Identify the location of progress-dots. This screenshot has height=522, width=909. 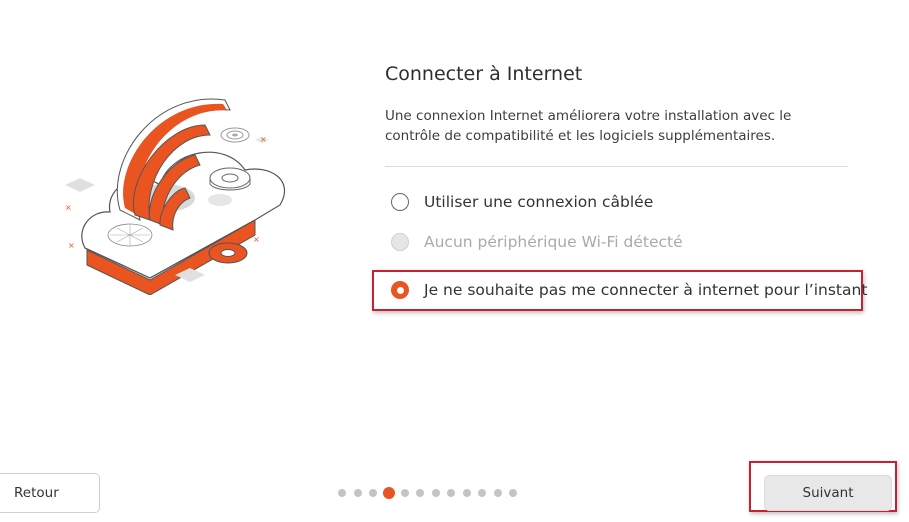
(431, 493).